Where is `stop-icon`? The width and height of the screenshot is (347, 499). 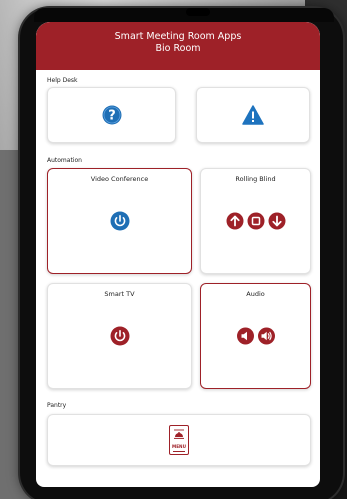 stop-icon is located at coordinates (256, 221).